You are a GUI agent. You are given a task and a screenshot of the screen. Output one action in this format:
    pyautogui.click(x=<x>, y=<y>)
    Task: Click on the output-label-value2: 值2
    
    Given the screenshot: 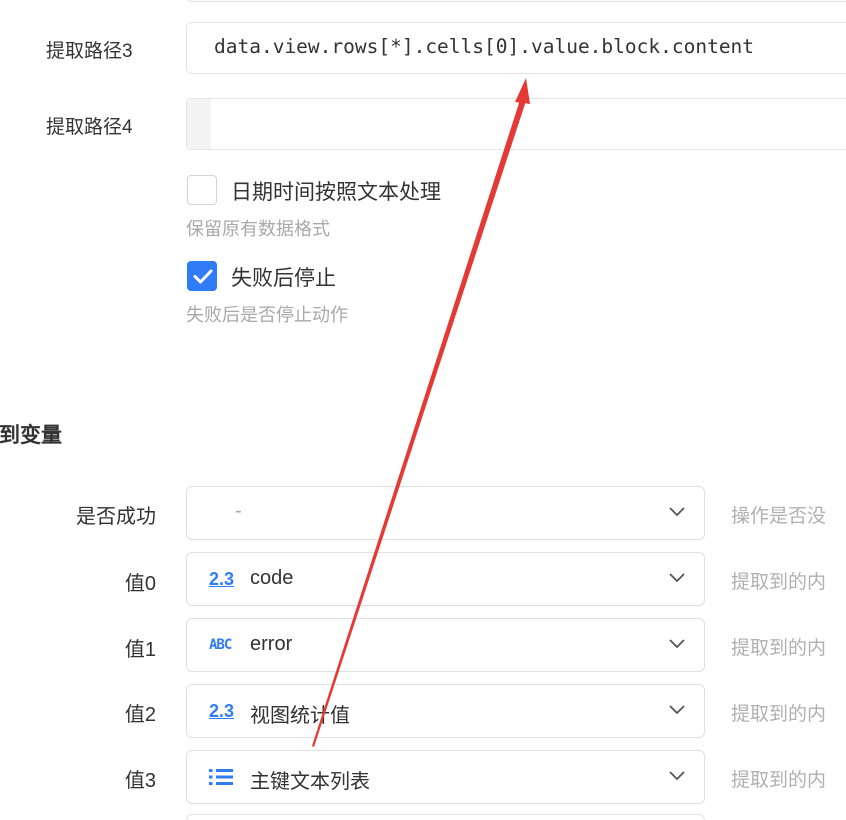 What is the action you would take?
    pyautogui.click(x=140, y=715)
    